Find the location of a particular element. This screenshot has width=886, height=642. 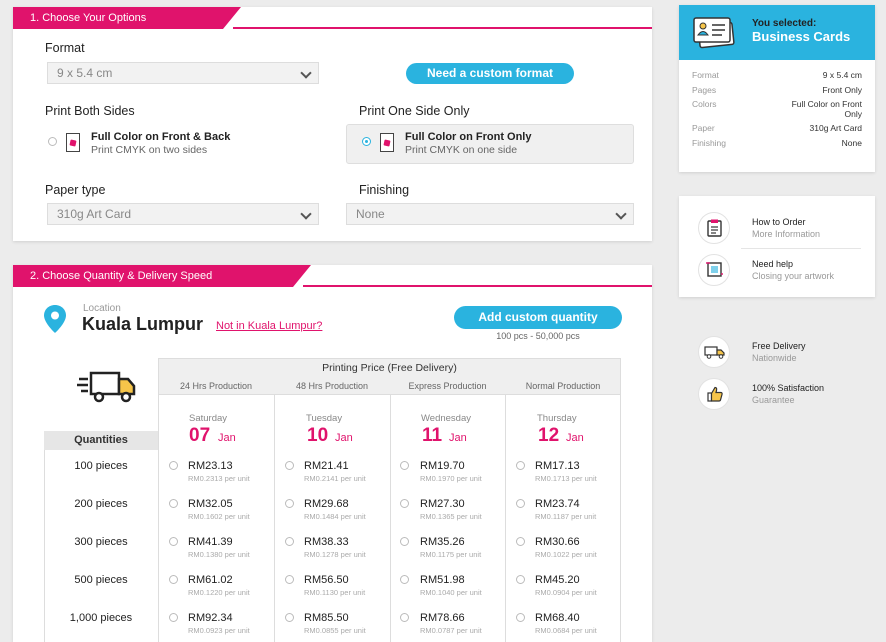

price-value: RM41.39 is located at coordinates (210, 542).